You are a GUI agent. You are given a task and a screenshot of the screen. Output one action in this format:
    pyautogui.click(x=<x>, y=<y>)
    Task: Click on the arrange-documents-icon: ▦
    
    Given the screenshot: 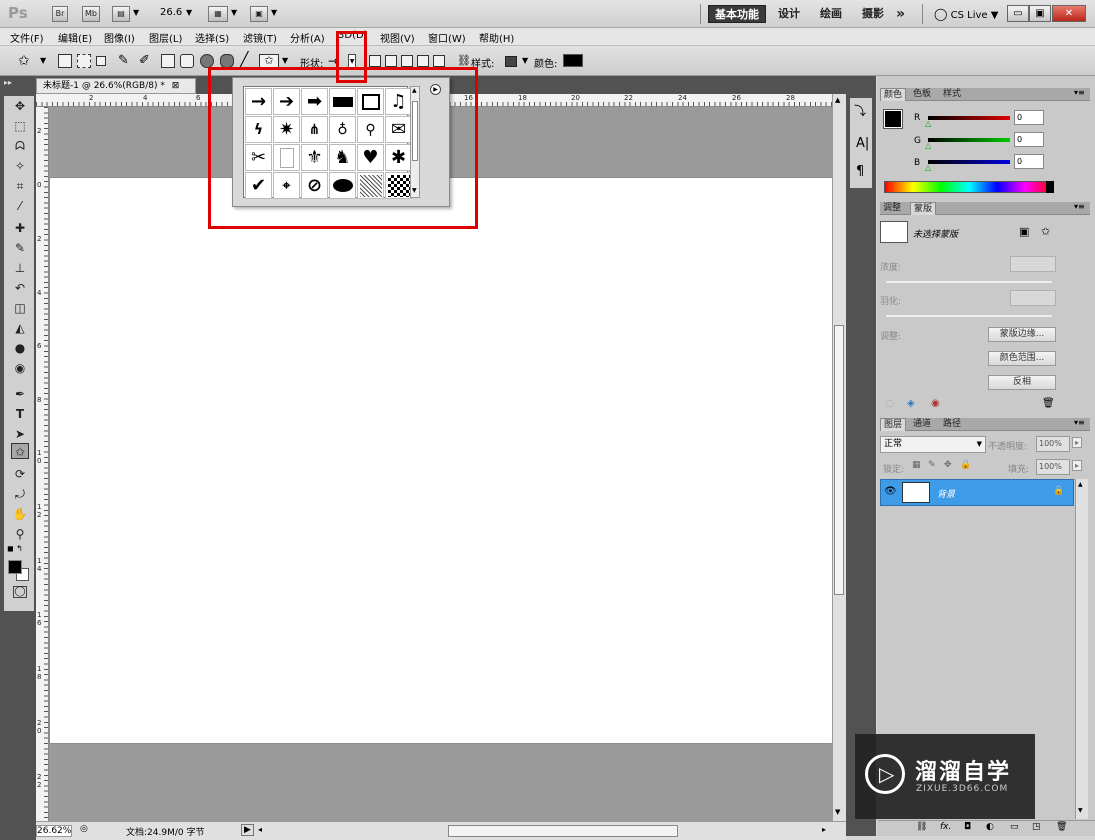 What is the action you would take?
    pyautogui.click(x=218, y=14)
    